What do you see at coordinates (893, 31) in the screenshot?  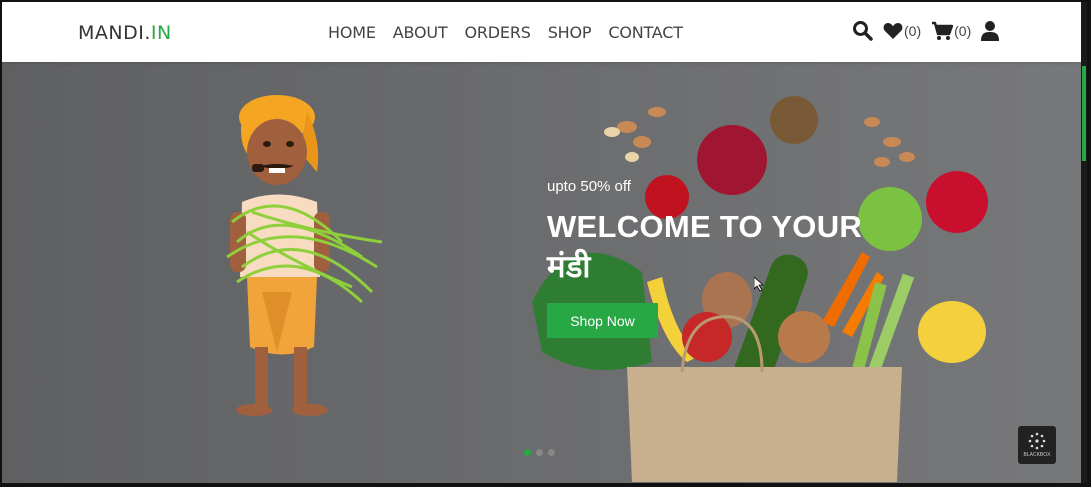 I see `heart-icon` at bounding box center [893, 31].